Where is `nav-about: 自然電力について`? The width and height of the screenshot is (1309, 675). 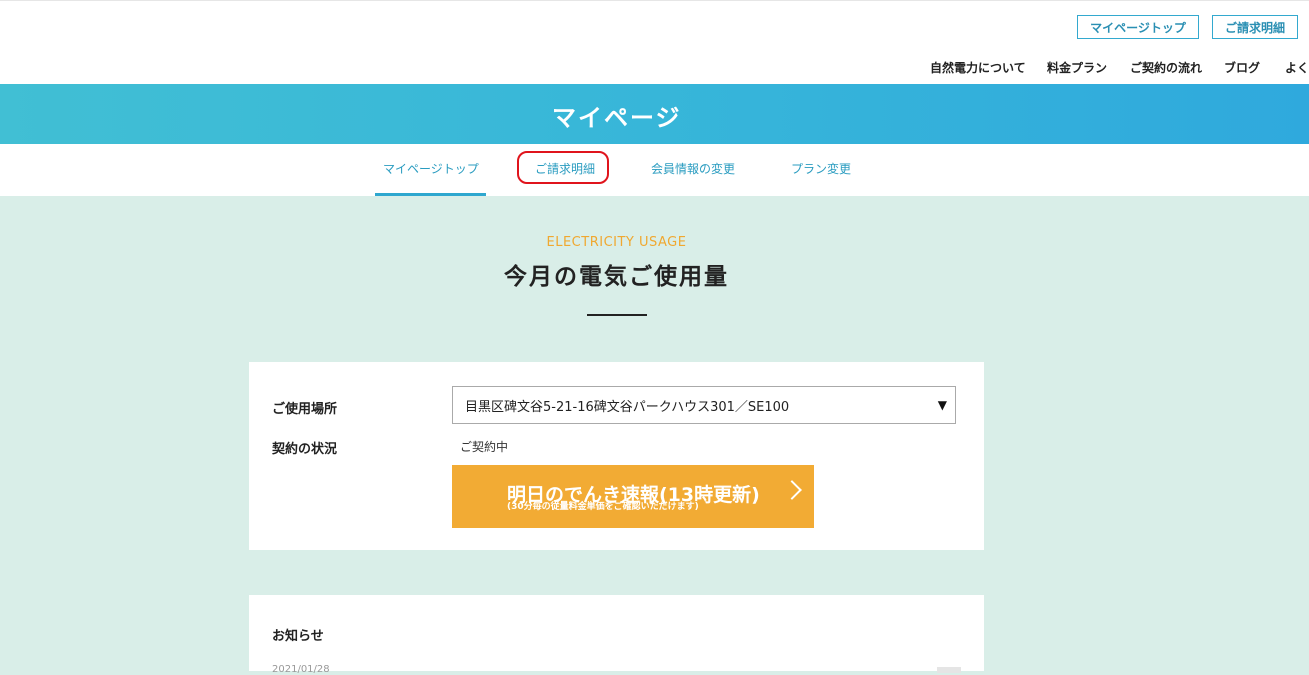
nav-about: 自然電力について is located at coordinates (978, 67).